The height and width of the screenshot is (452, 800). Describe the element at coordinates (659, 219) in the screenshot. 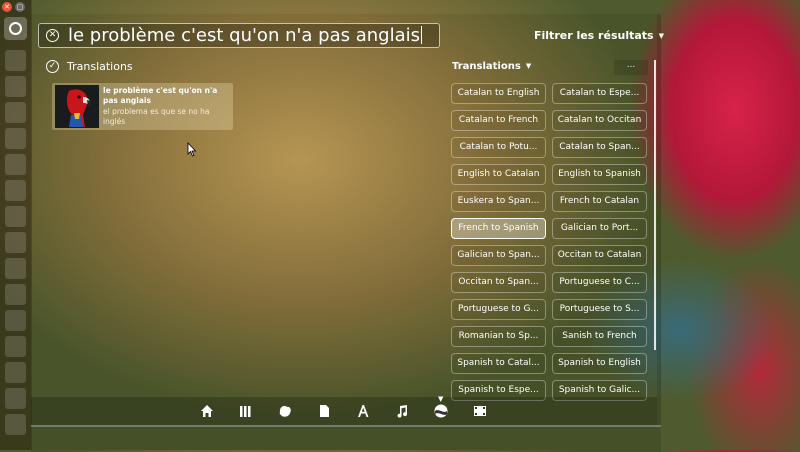

I see `dash-edge` at that location.